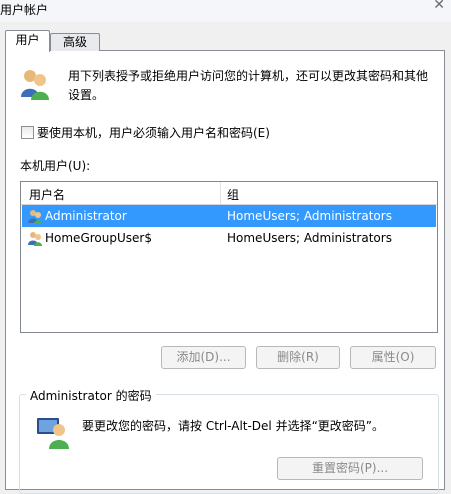 This screenshot has height=494, width=451. I want to click on properties-button: 属性(O), so click(393, 357).